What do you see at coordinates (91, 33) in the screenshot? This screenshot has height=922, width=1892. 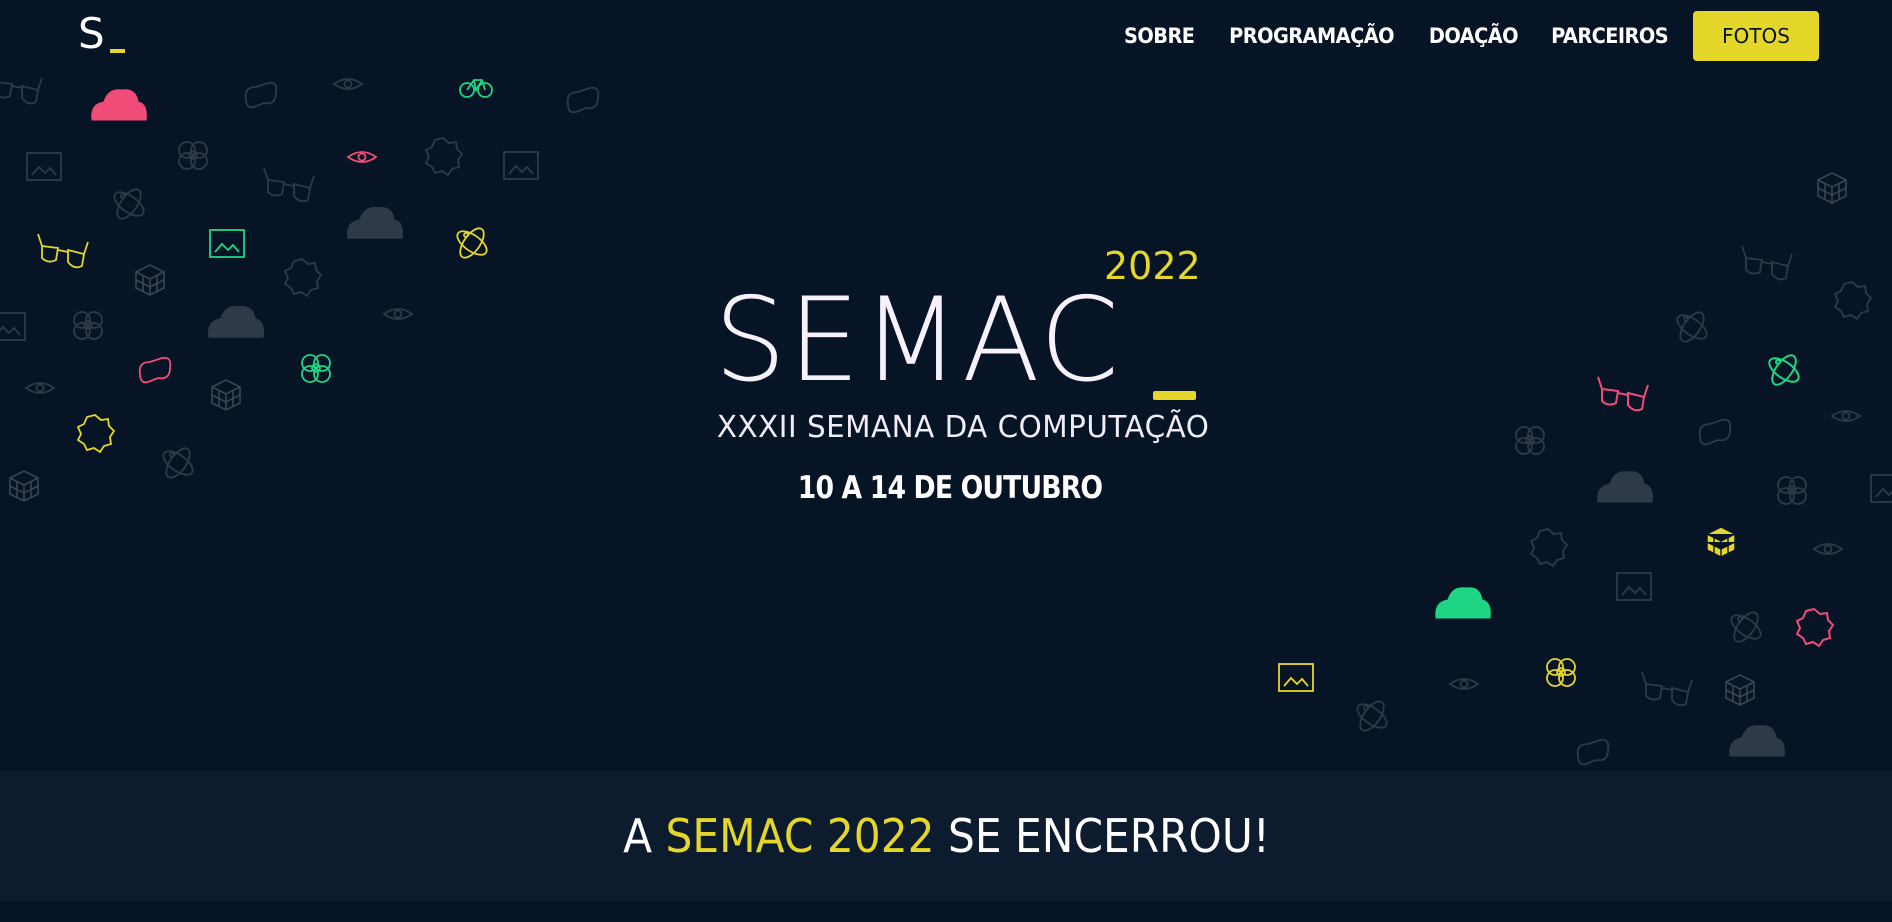 I see `logo-letter: S` at bounding box center [91, 33].